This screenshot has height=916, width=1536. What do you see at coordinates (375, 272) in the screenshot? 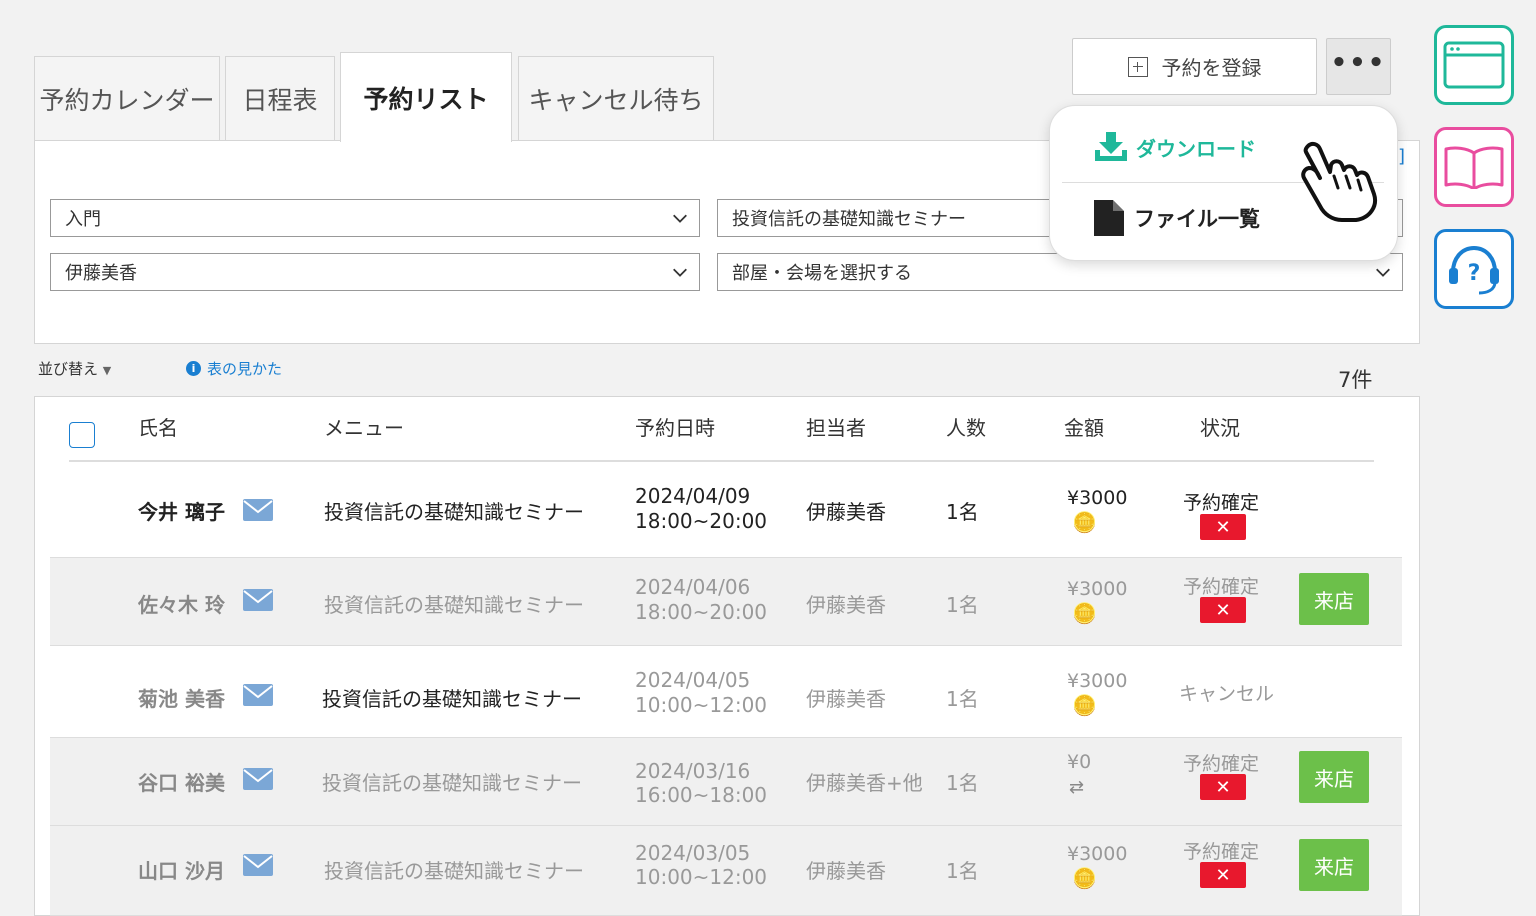
I see `staff-select: 伊藤美香` at bounding box center [375, 272].